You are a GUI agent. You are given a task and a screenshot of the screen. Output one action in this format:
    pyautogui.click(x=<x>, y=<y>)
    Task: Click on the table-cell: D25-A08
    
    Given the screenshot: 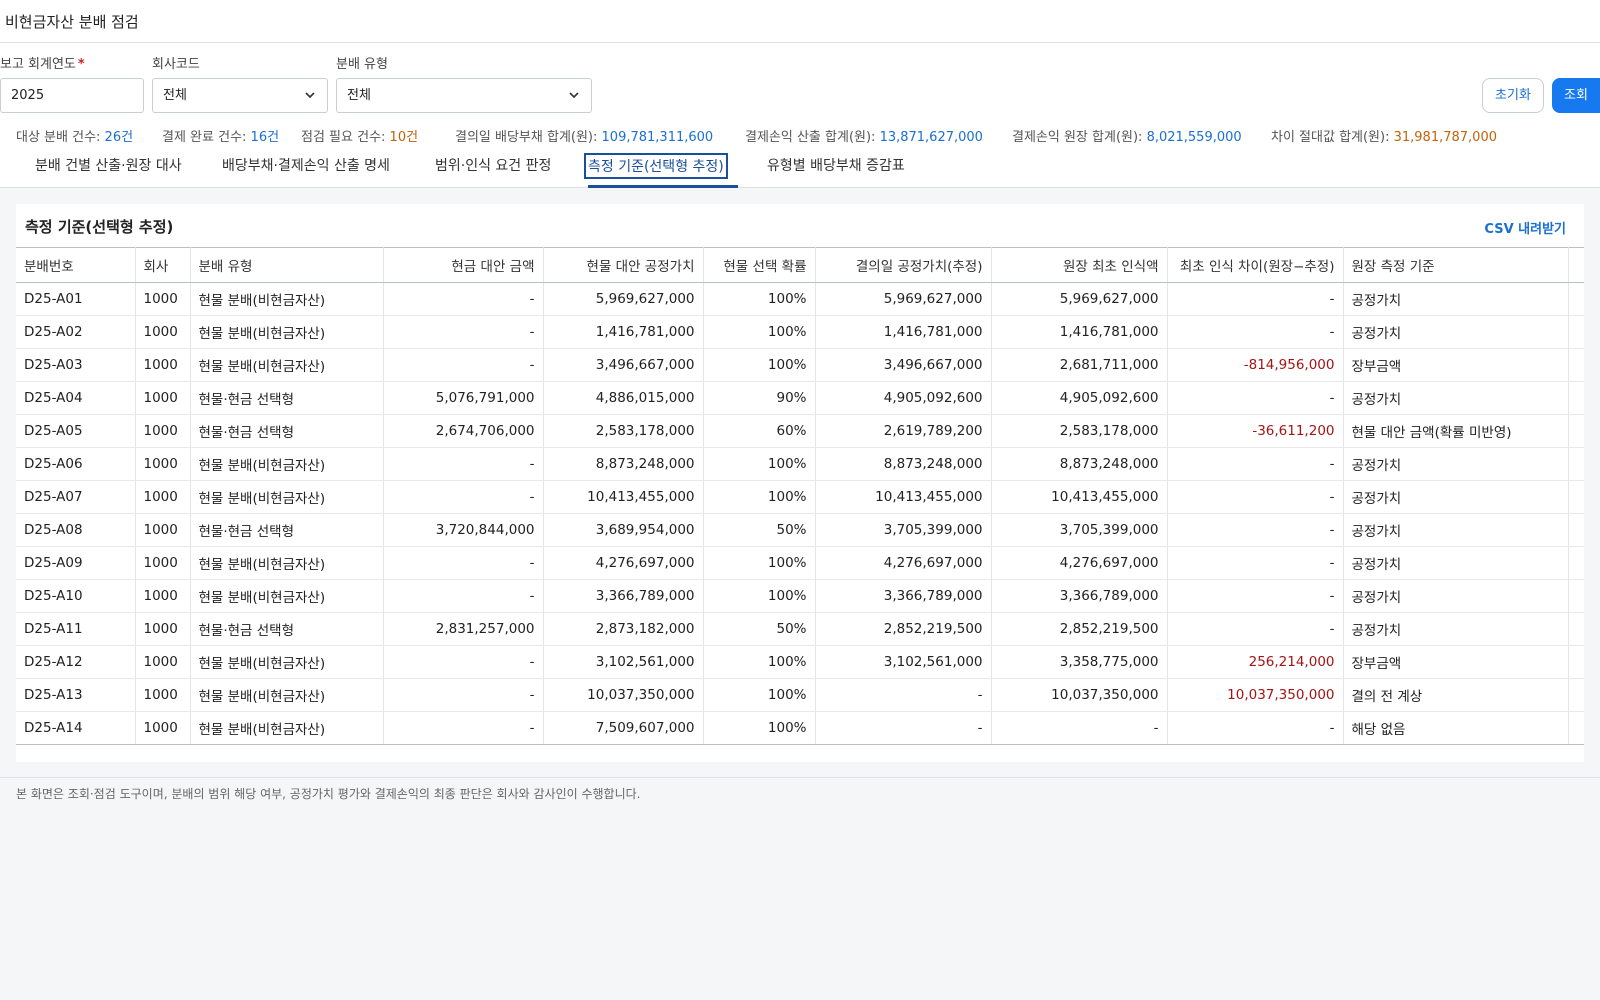 What is the action you would take?
    pyautogui.click(x=76, y=530)
    